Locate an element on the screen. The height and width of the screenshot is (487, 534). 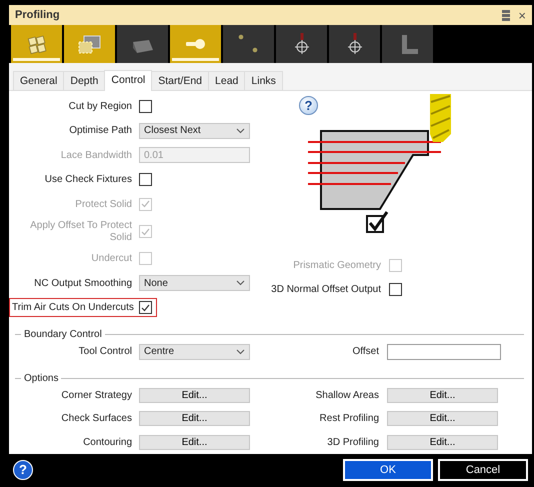
tab: Control is located at coordinates (128, 81).